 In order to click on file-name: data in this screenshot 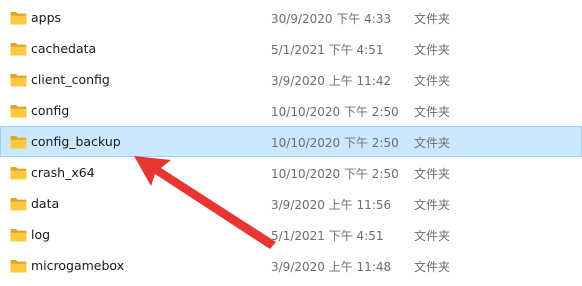, I will do `click(45, 203)`.